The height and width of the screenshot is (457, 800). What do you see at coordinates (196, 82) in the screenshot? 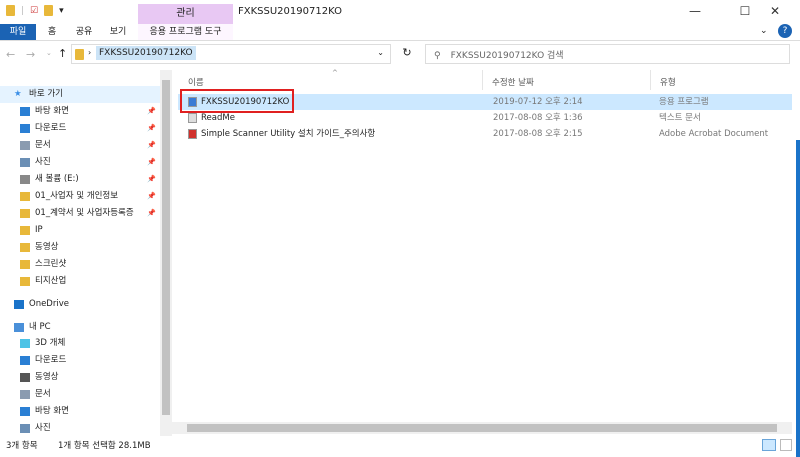
I see `column-name: 이름` at bounding box center [196, 82].